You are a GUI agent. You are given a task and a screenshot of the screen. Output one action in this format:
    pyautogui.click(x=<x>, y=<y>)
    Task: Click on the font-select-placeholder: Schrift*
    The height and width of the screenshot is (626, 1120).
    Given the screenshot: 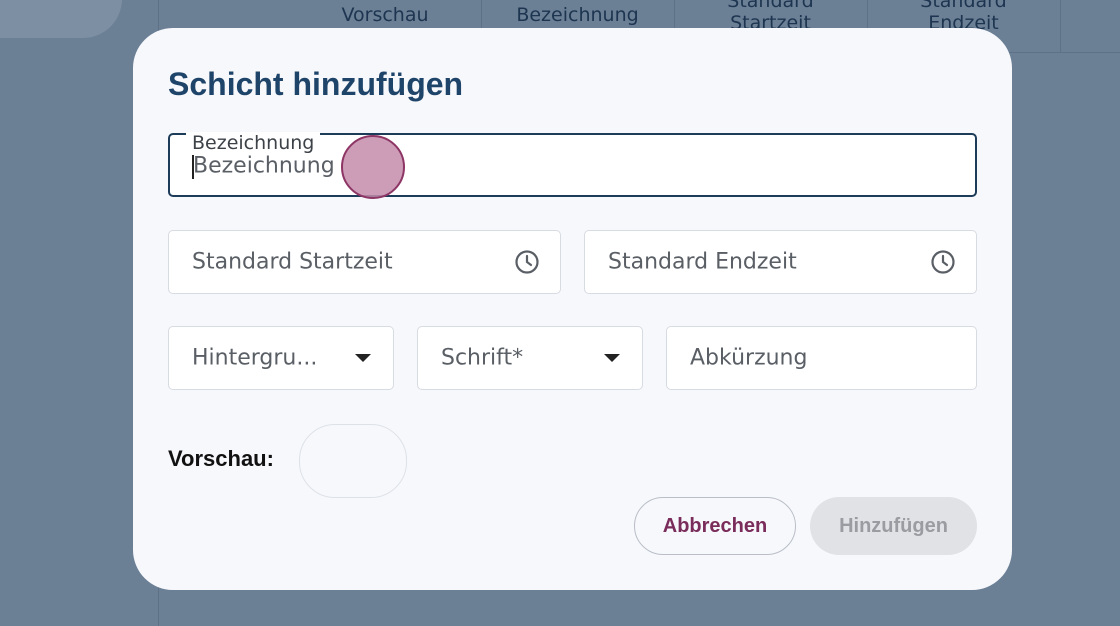 What is the action you would take?
    pyautogui.click(x=482, y=358)
    